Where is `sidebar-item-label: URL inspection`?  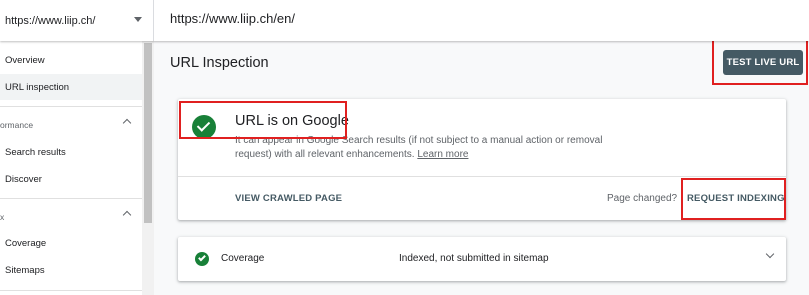
sidebar-item-label: URL inspection is located at coordinates (37, 87).